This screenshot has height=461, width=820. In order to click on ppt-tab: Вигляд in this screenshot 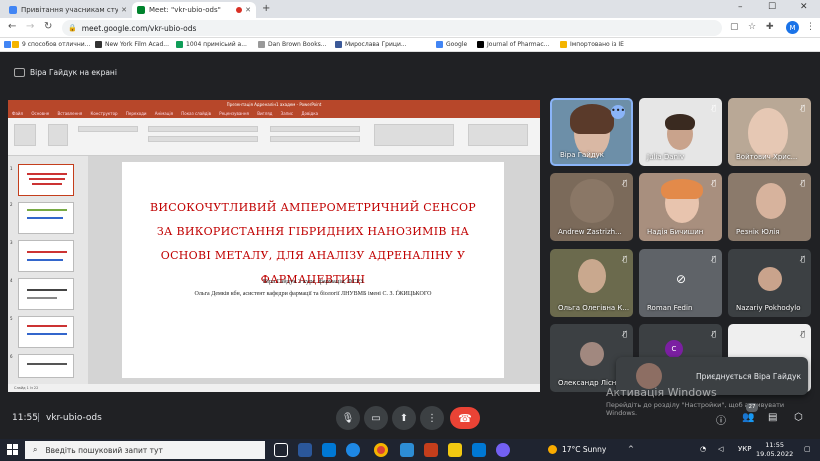, I will do `click(265, 113)`.